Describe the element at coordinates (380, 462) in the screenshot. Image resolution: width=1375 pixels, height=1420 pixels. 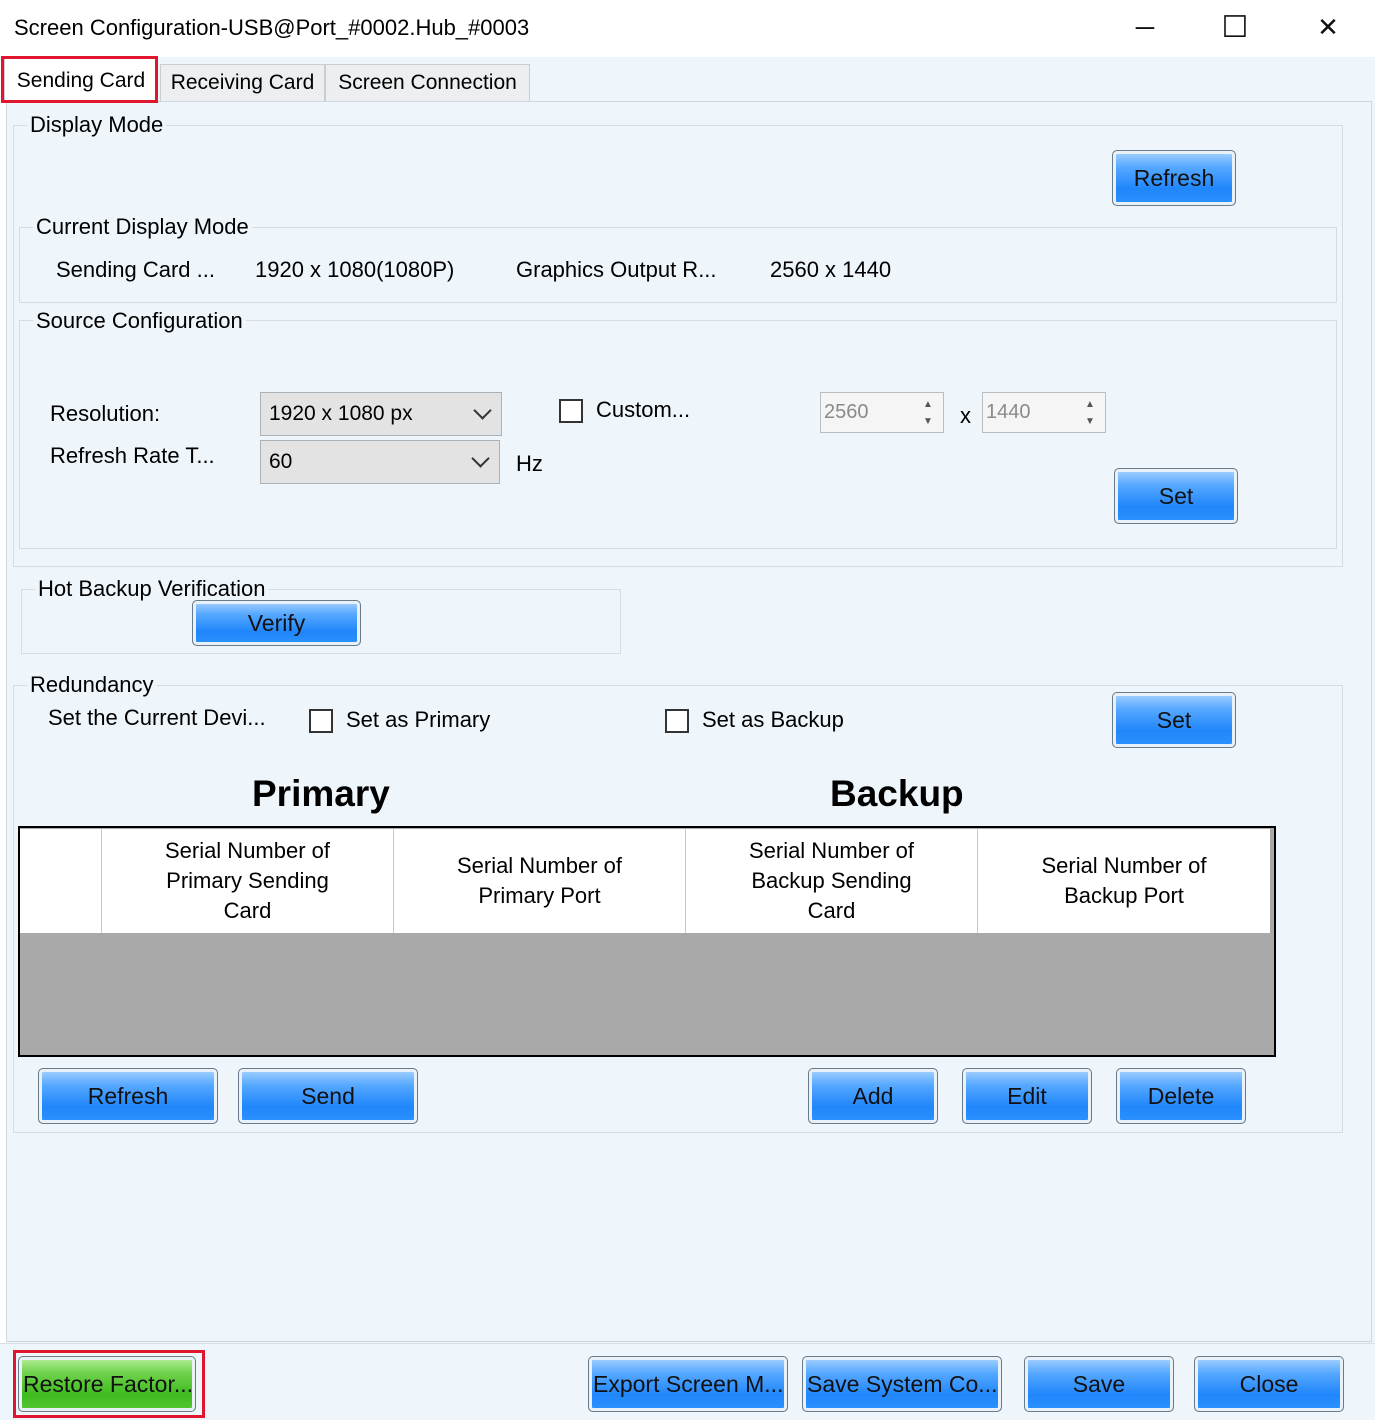
I see `refresh-rate-select: 60` at that location.